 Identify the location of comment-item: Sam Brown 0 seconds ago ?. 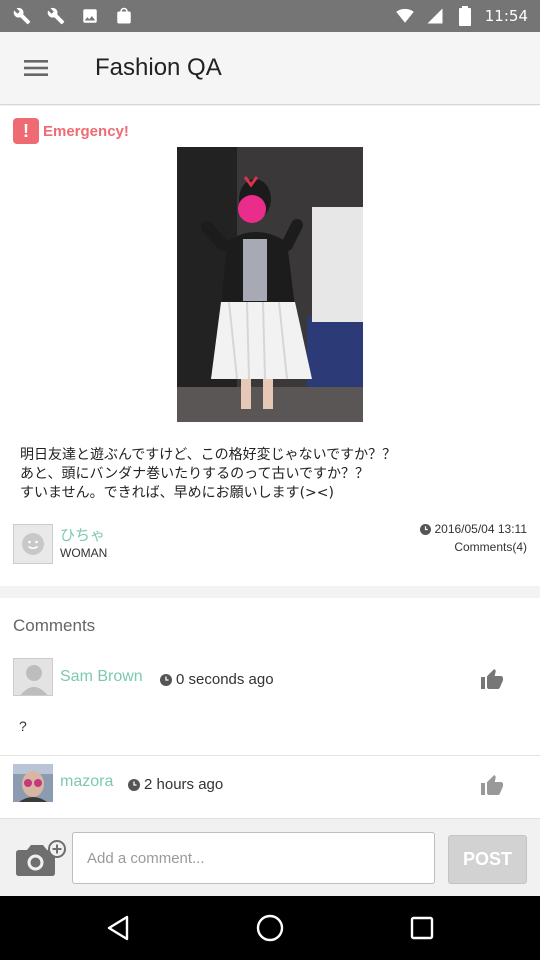
(270, 706).